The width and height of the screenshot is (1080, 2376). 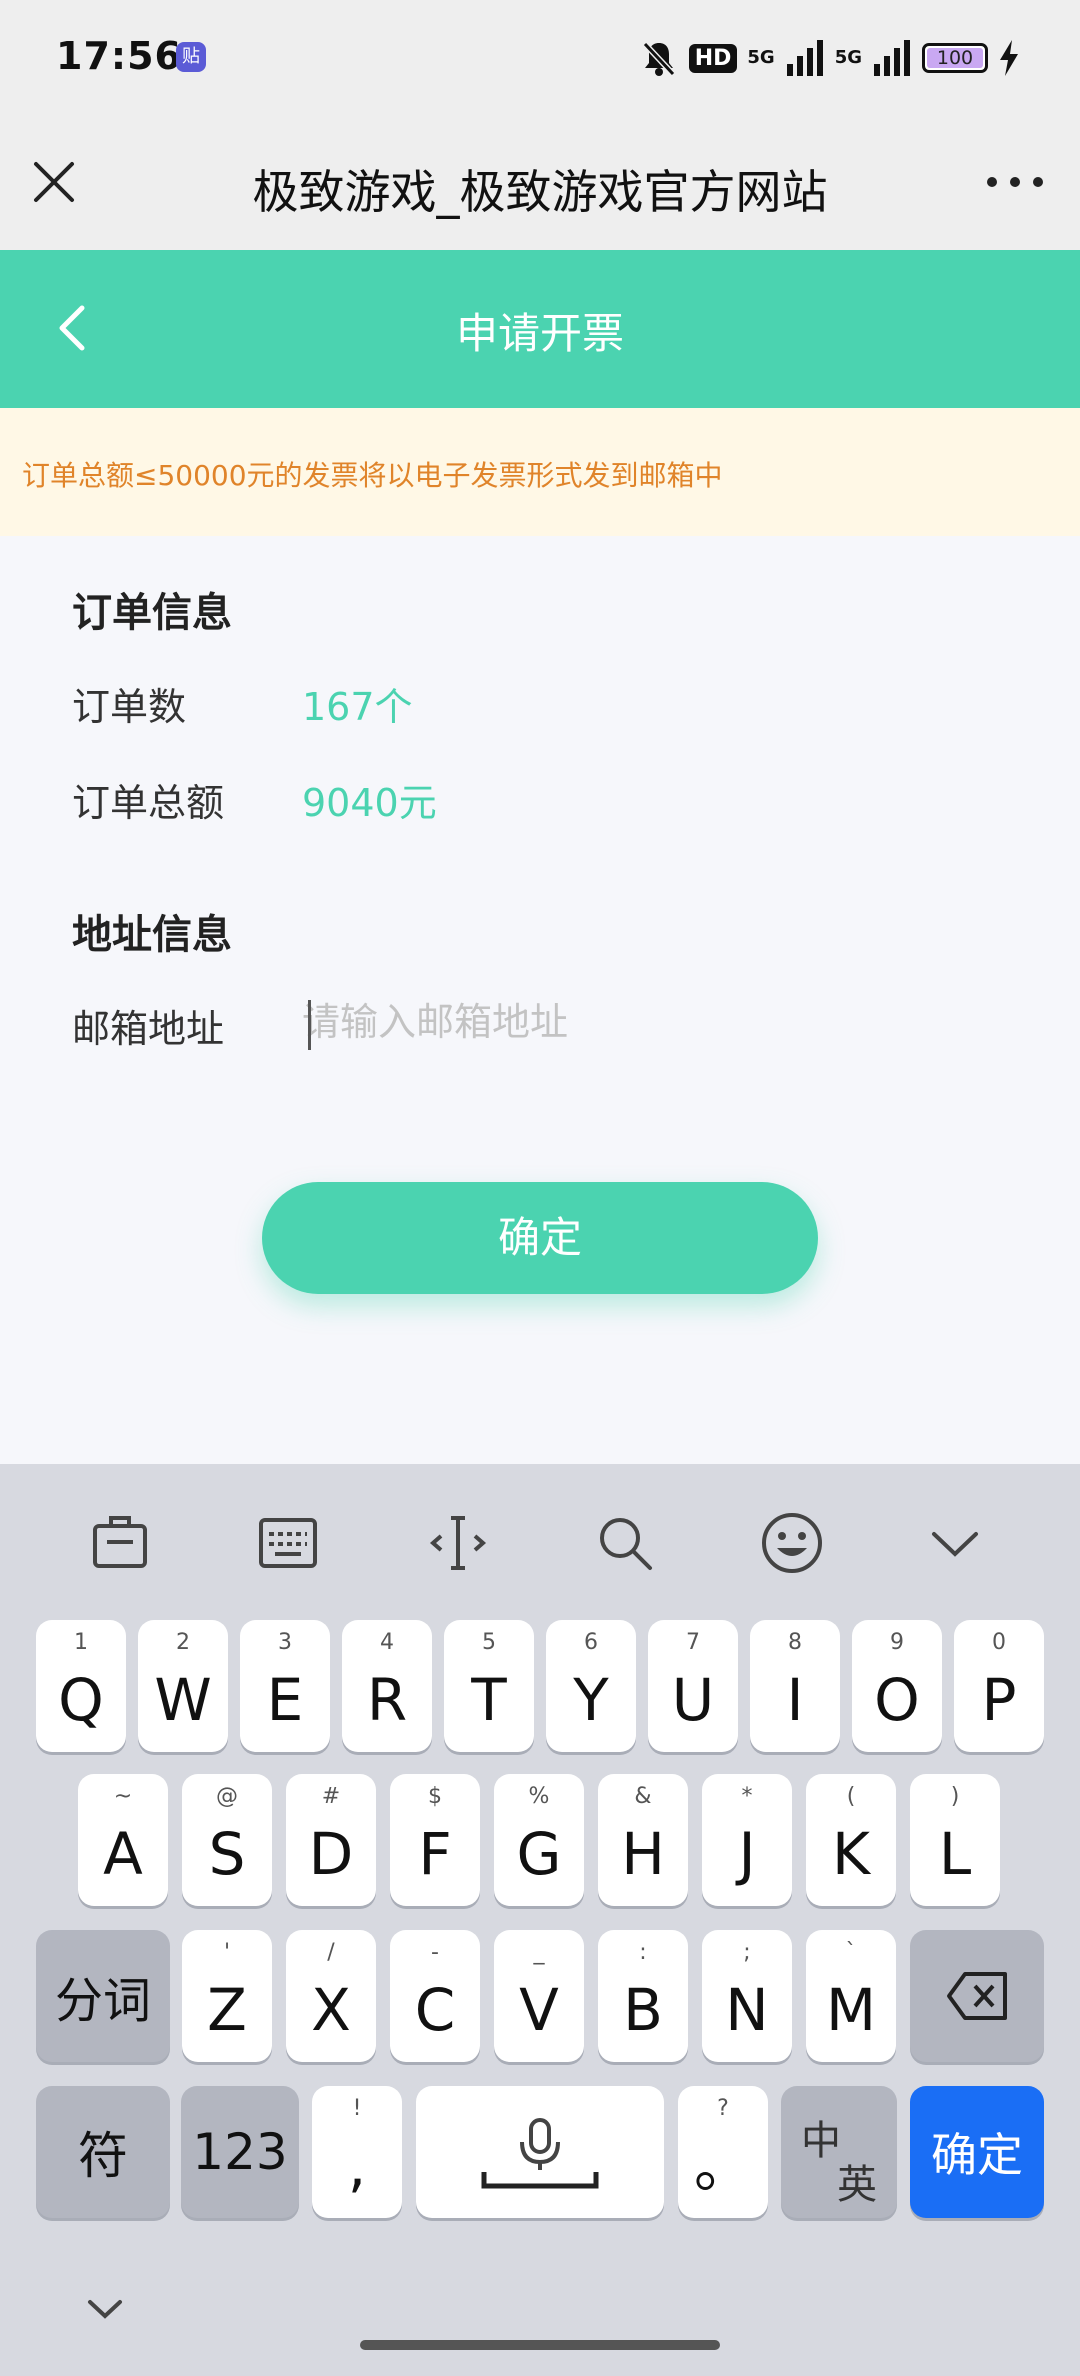 What do you see at coordinates (458, 1543) in the screenshot?
I see `cursor-icon` at bounding box center [458, 1543].